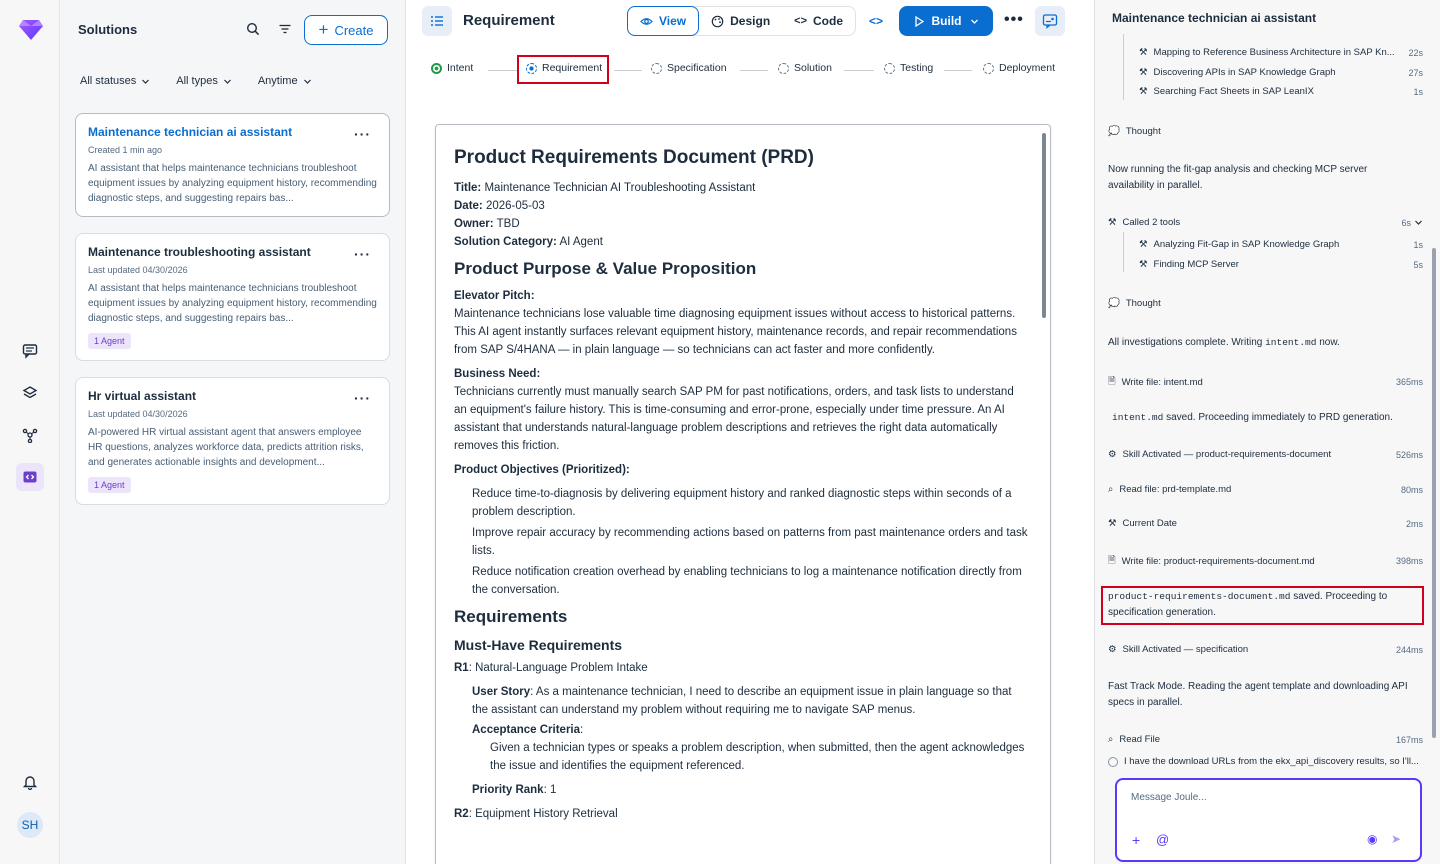  Describe the element at coordinates (1281, 91) in the screenshot. I see `tool-call-item: ⚒ Searching Fact Sheets in SAP LeanIX 1s` at that location.